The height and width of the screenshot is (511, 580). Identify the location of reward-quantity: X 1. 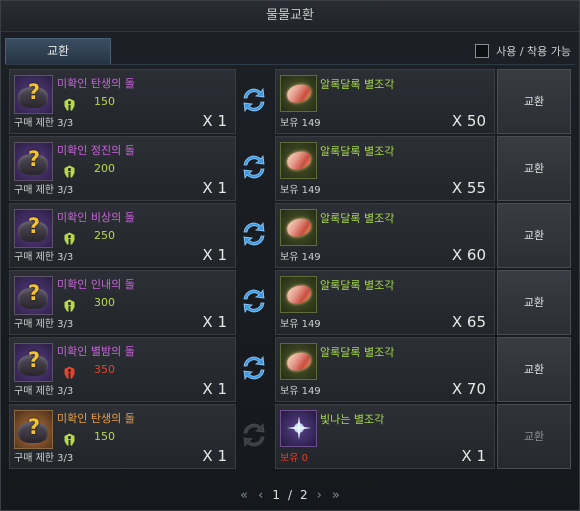
(473, 456).